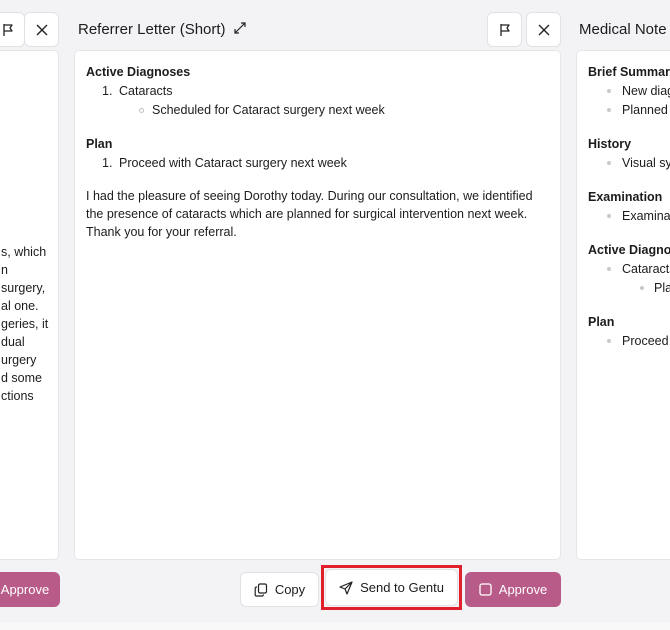 The width and height of the screenshot is (670, 630). I want to click on left-line: dual, so click(13, 342).